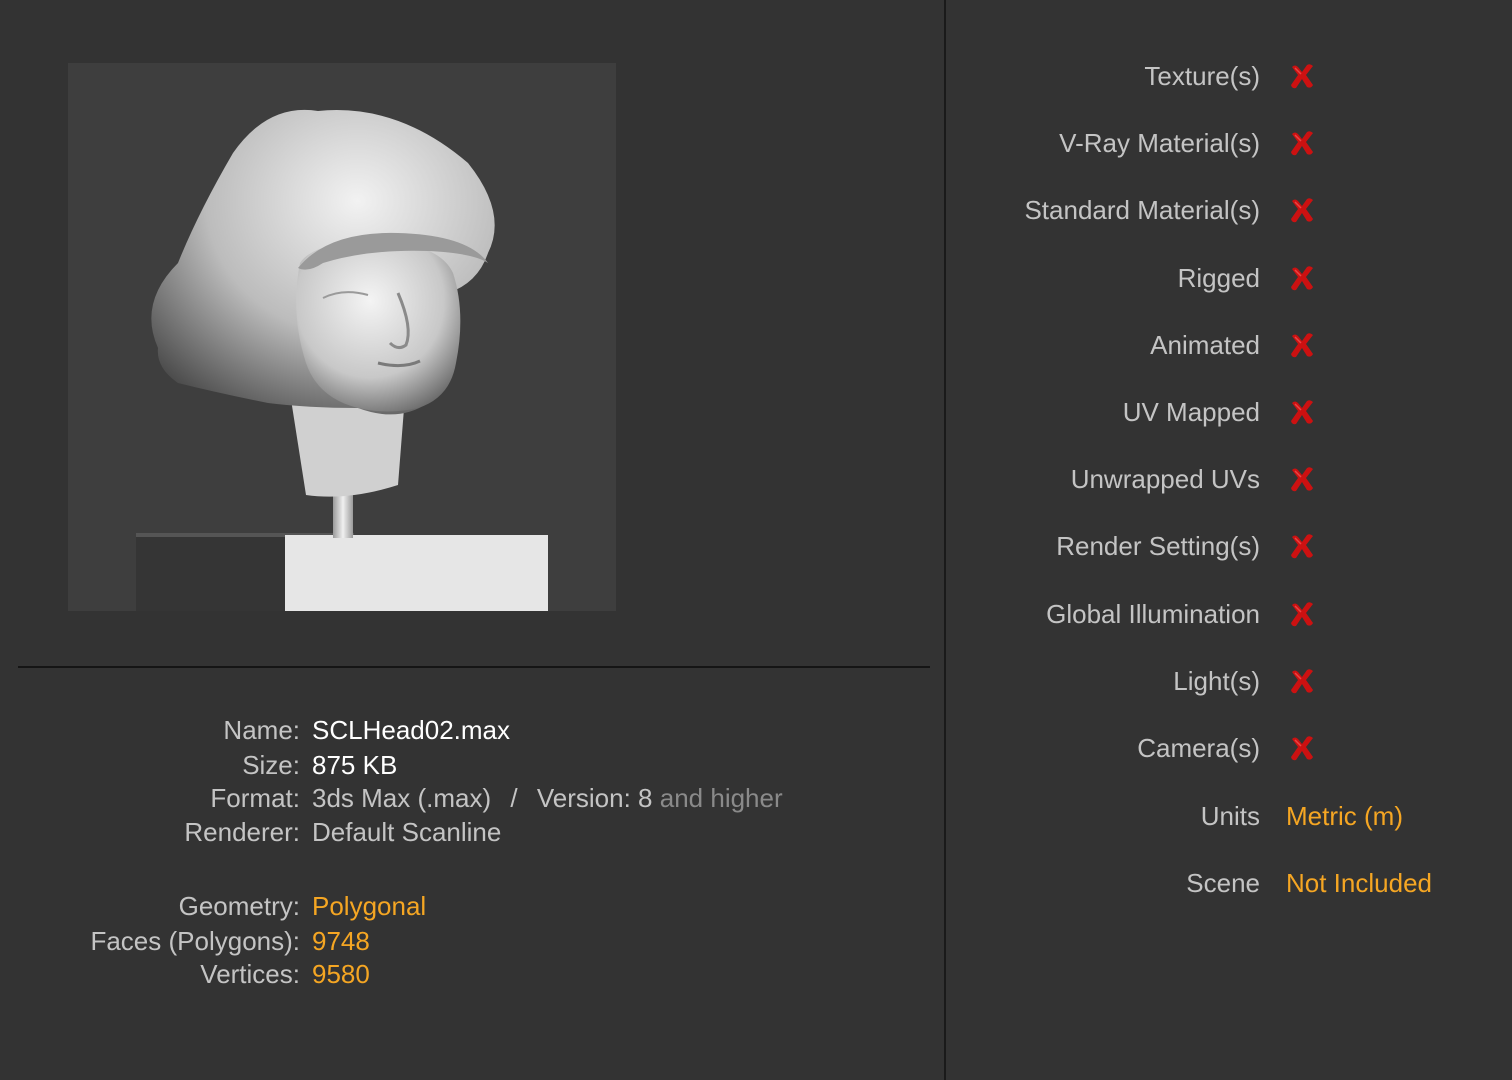 Image resolution: width=1512 pixels, height=1080 pixels. What do you see at coordinates (341, 974) in the screenshot?
I see `vertices-value: 9580` at bounding box center [341, 974].